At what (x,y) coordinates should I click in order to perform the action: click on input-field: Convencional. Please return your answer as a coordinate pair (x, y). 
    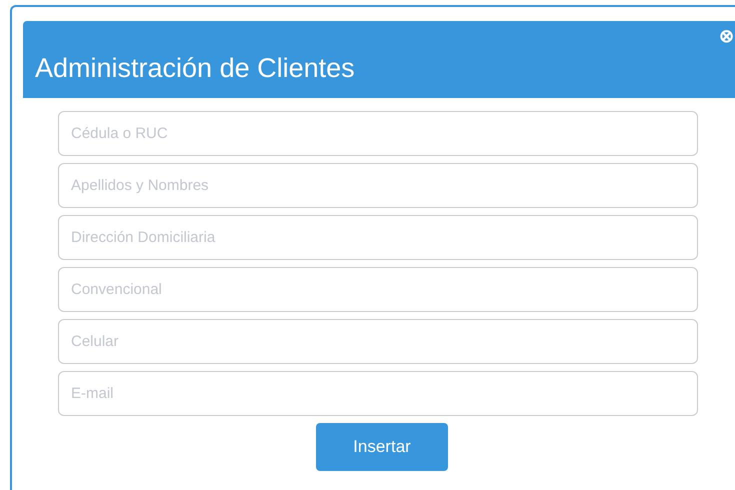
    Looking at the image, I should click on (378, 289).